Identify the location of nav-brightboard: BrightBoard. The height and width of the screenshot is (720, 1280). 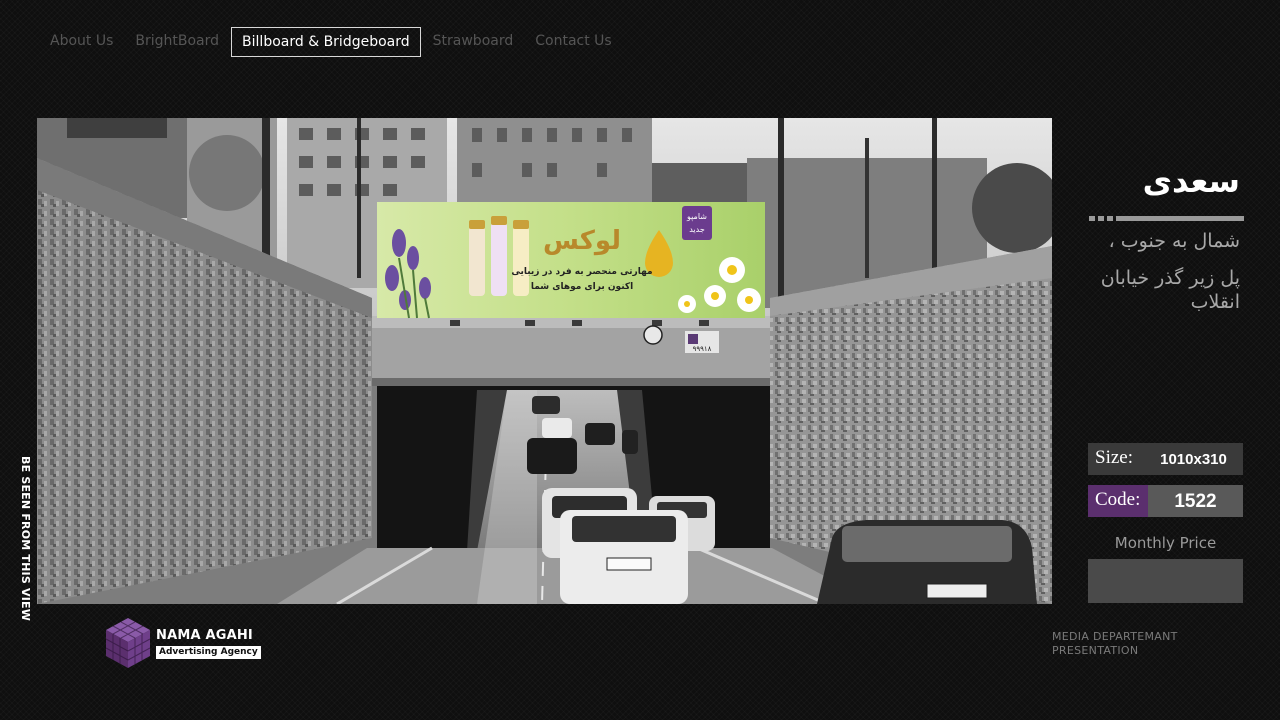
(177, 42).